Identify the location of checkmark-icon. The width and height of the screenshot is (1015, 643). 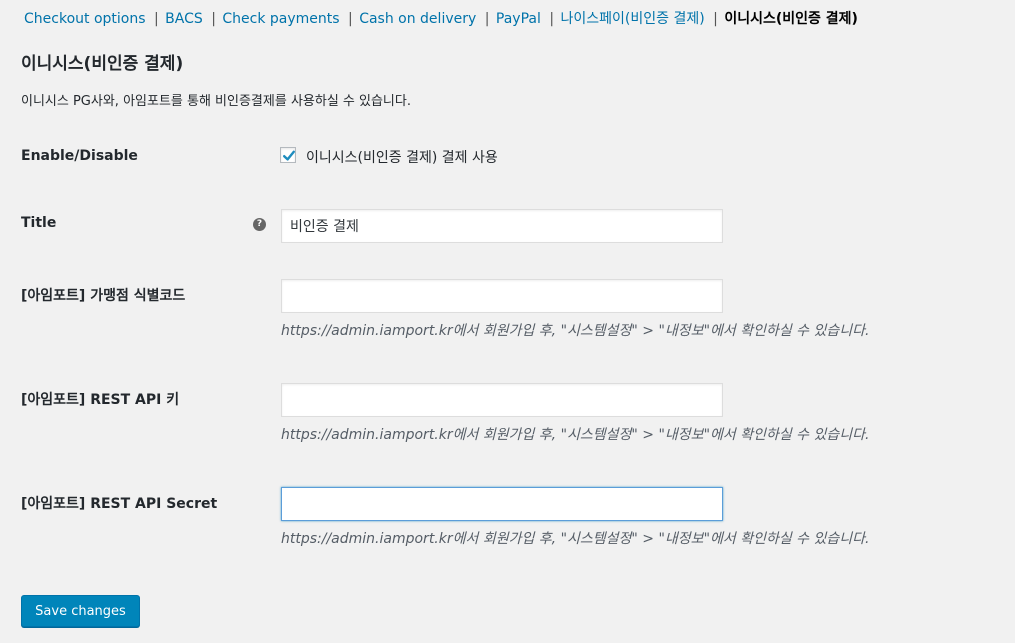
(289, 155).